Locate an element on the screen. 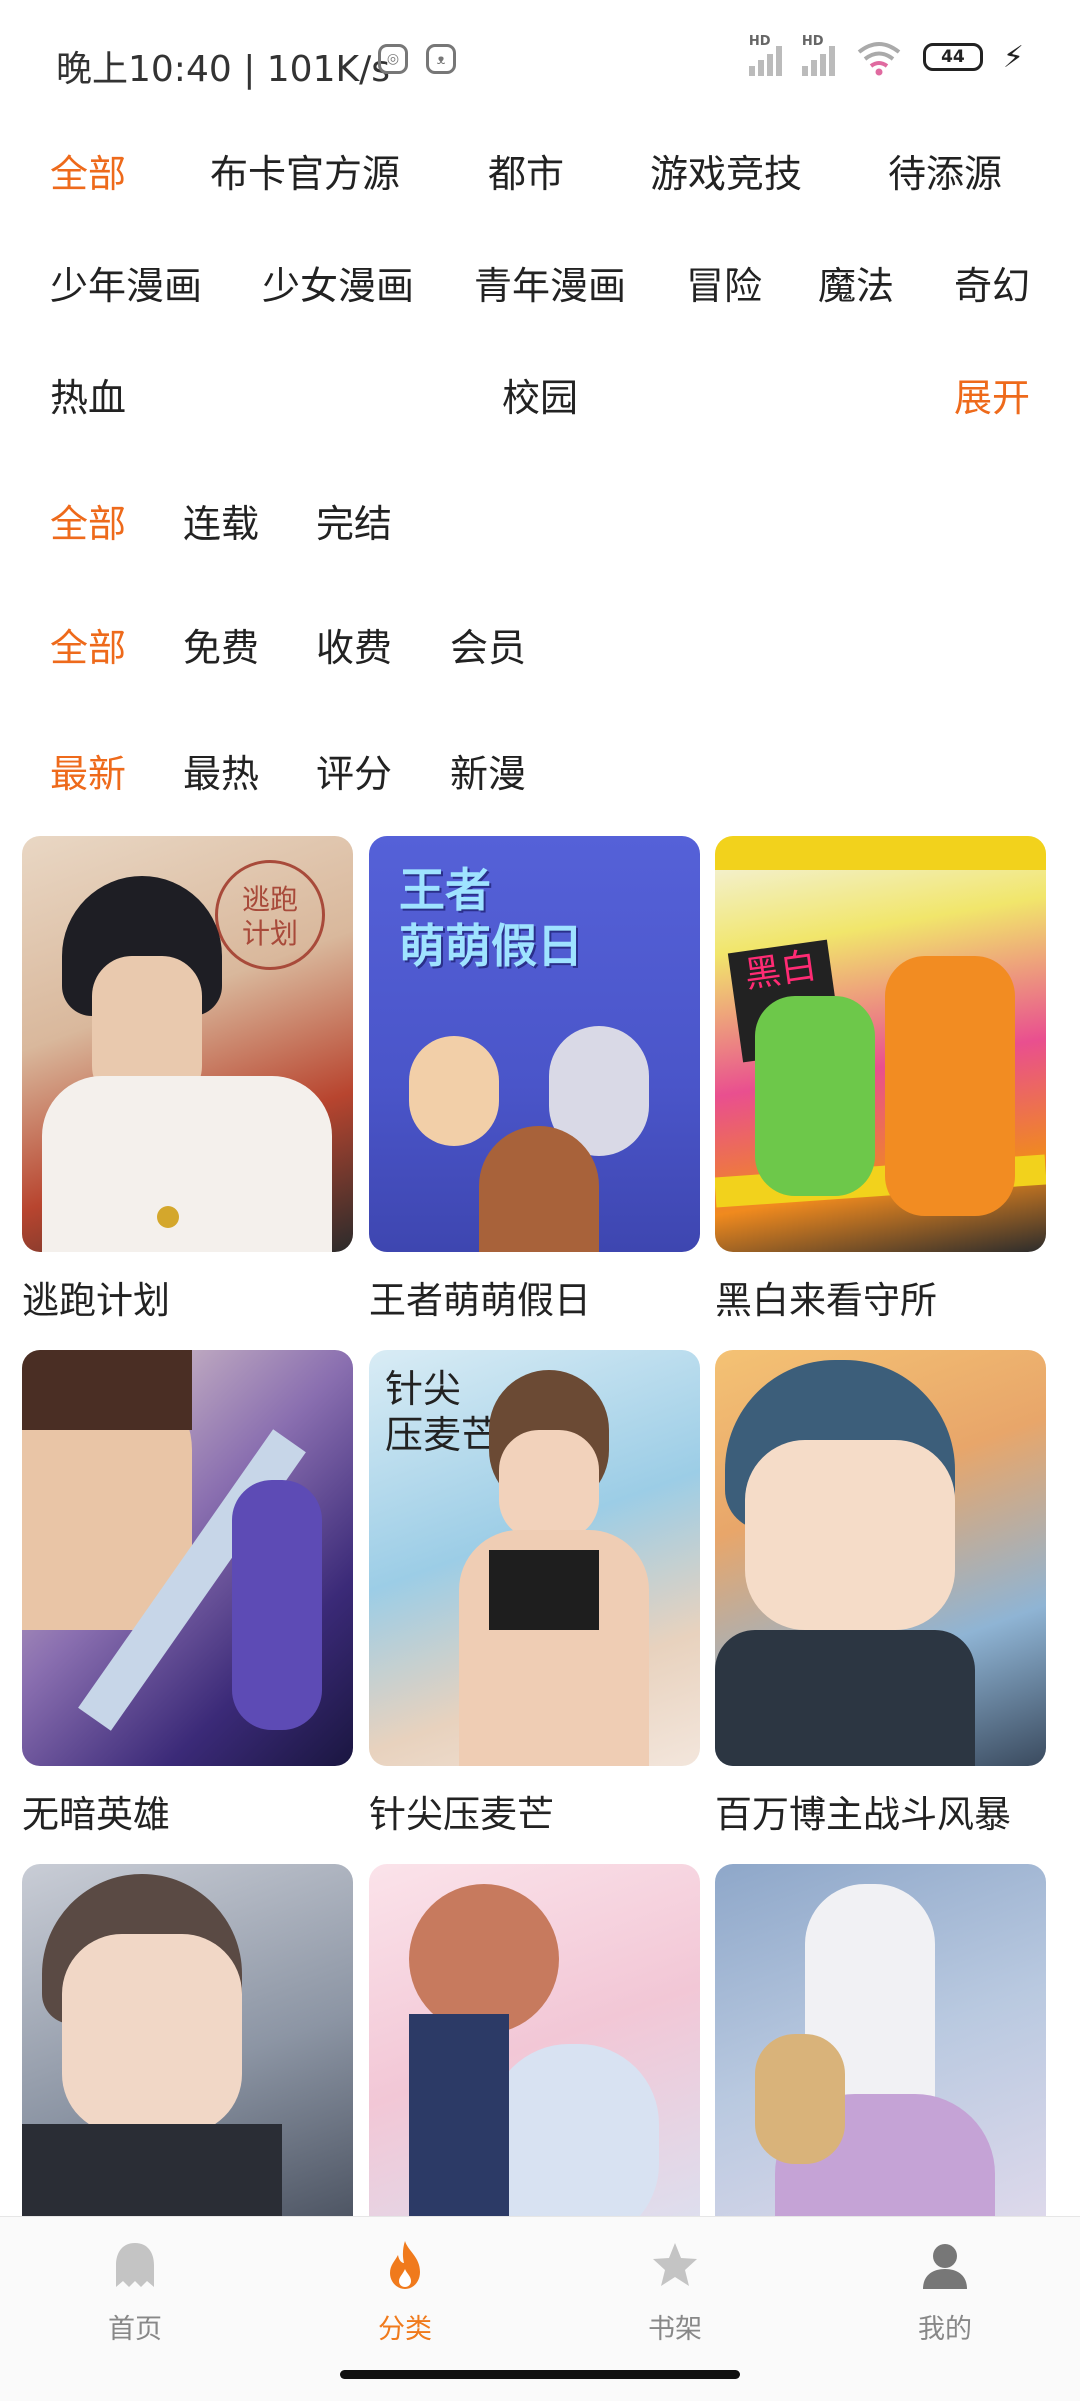 The width and height of the screenshot is (1080, 2401). genre-shoujo: 少女漫画 is located at coordinates (338, 286).